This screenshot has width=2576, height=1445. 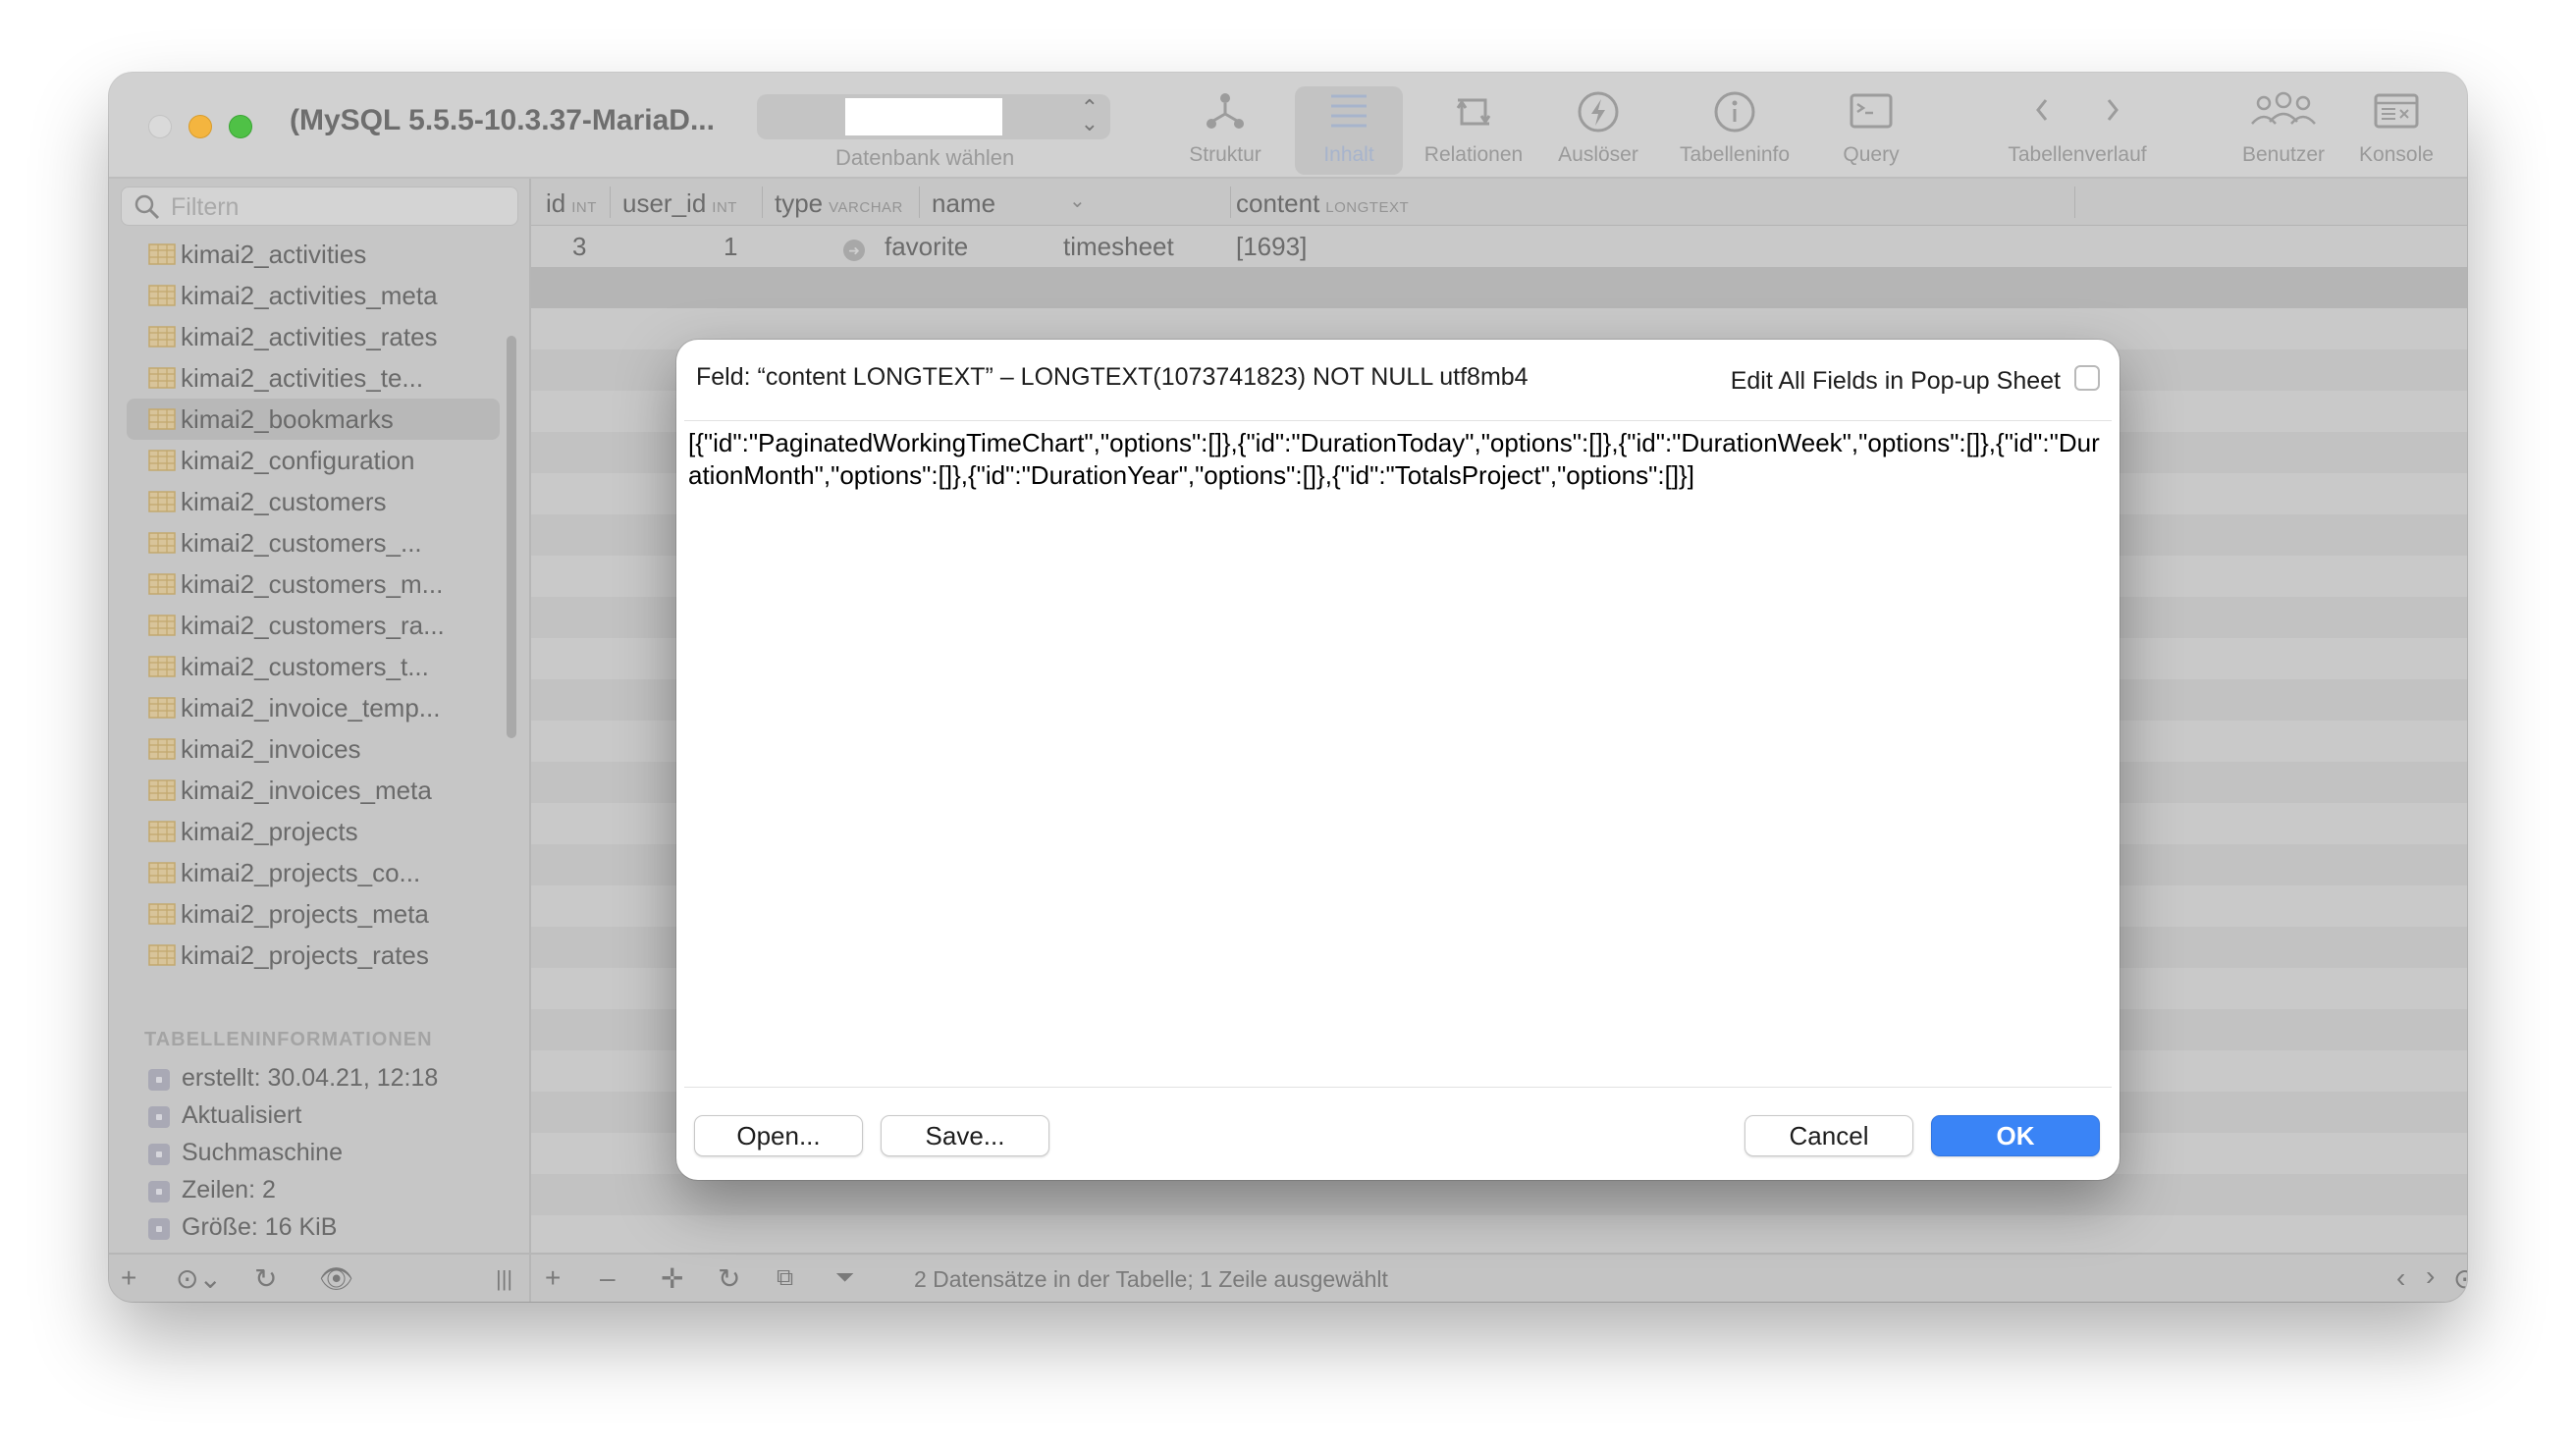 What do you see at coordinates (1009, 204) in the screenshot?
I see `column-header-name: name ⌄` at bounding box center [1009, 204].